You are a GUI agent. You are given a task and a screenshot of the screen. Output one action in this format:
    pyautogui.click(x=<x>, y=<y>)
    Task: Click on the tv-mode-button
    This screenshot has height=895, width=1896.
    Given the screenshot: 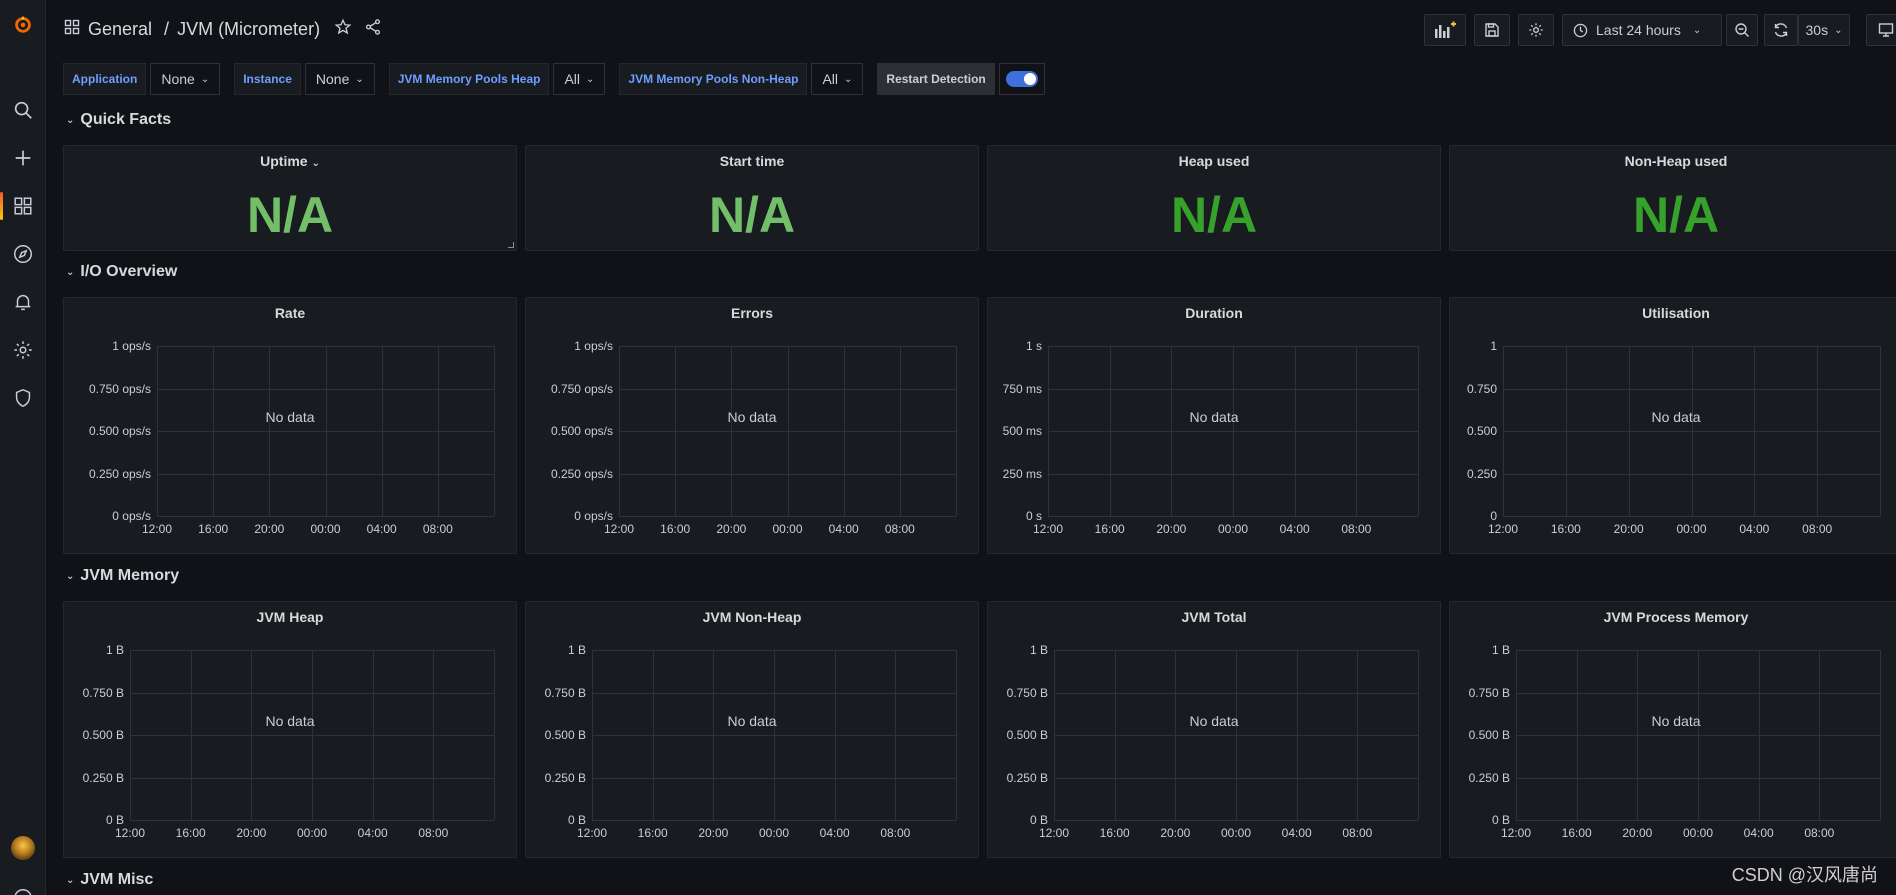 What is the action you would take?
    pyautogui.click(x=1881, y=30)
    